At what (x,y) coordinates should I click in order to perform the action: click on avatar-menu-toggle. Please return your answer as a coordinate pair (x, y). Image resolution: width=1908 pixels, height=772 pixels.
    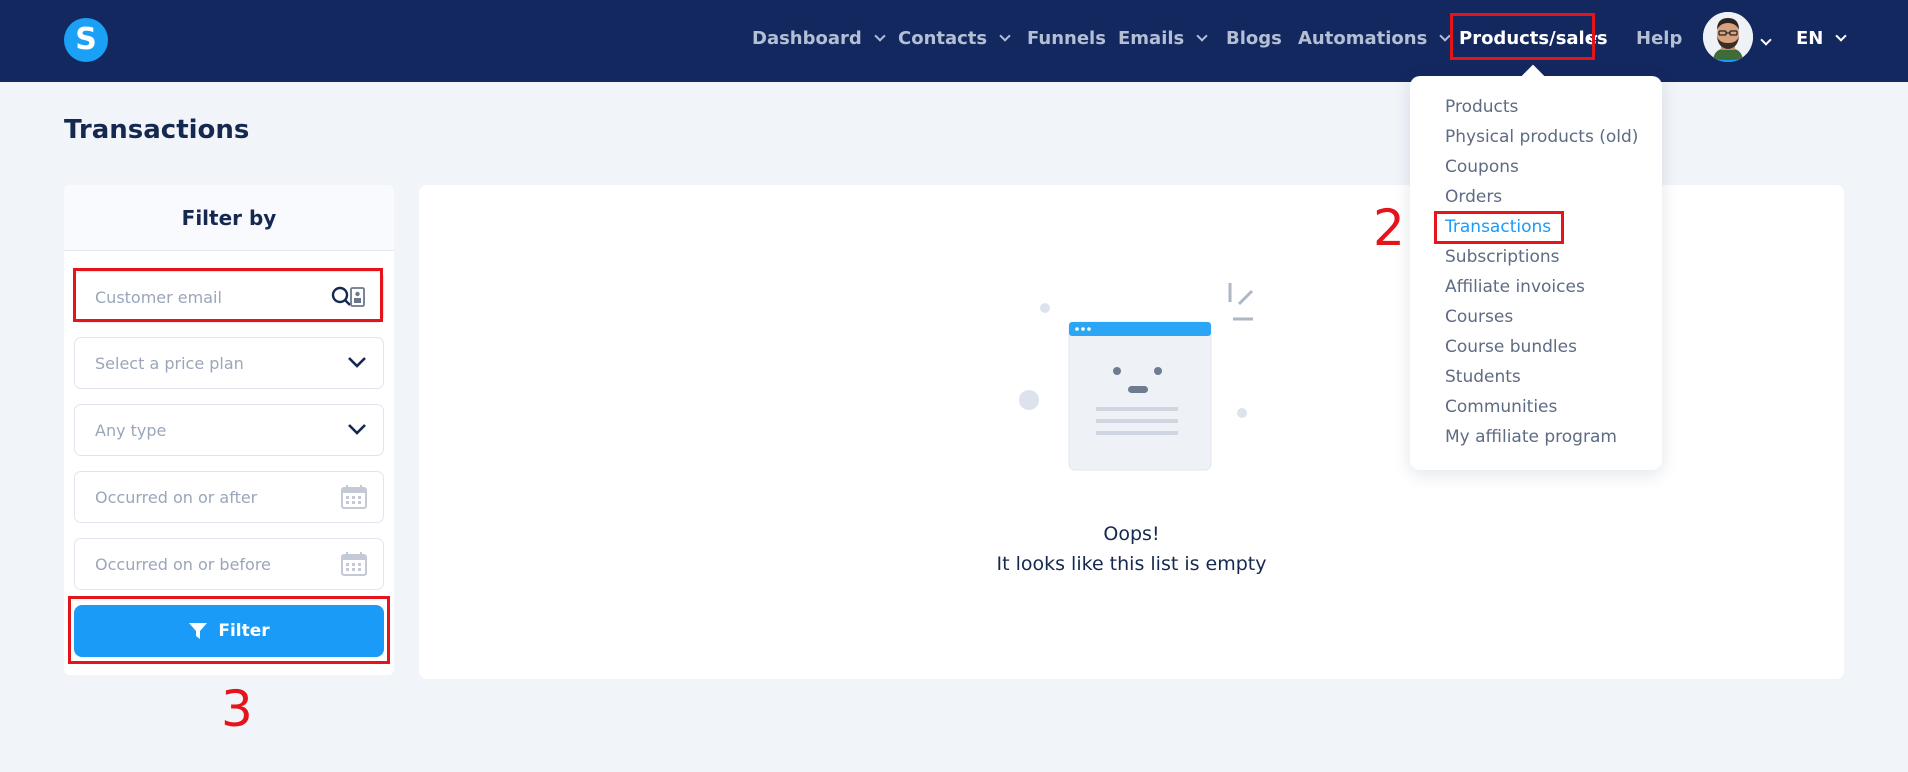
    Looking at the image, I should click on (1766, 42).